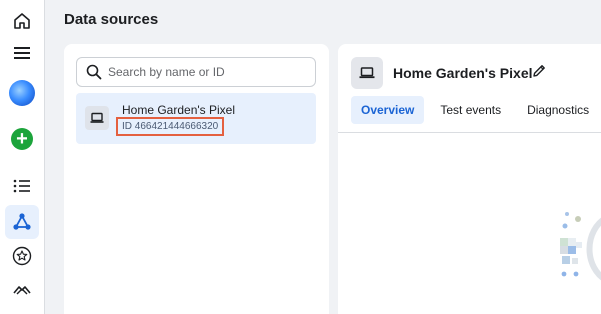 This screenshot has width=601, height=314. I want to click on tab-divider, so click(469, 132).